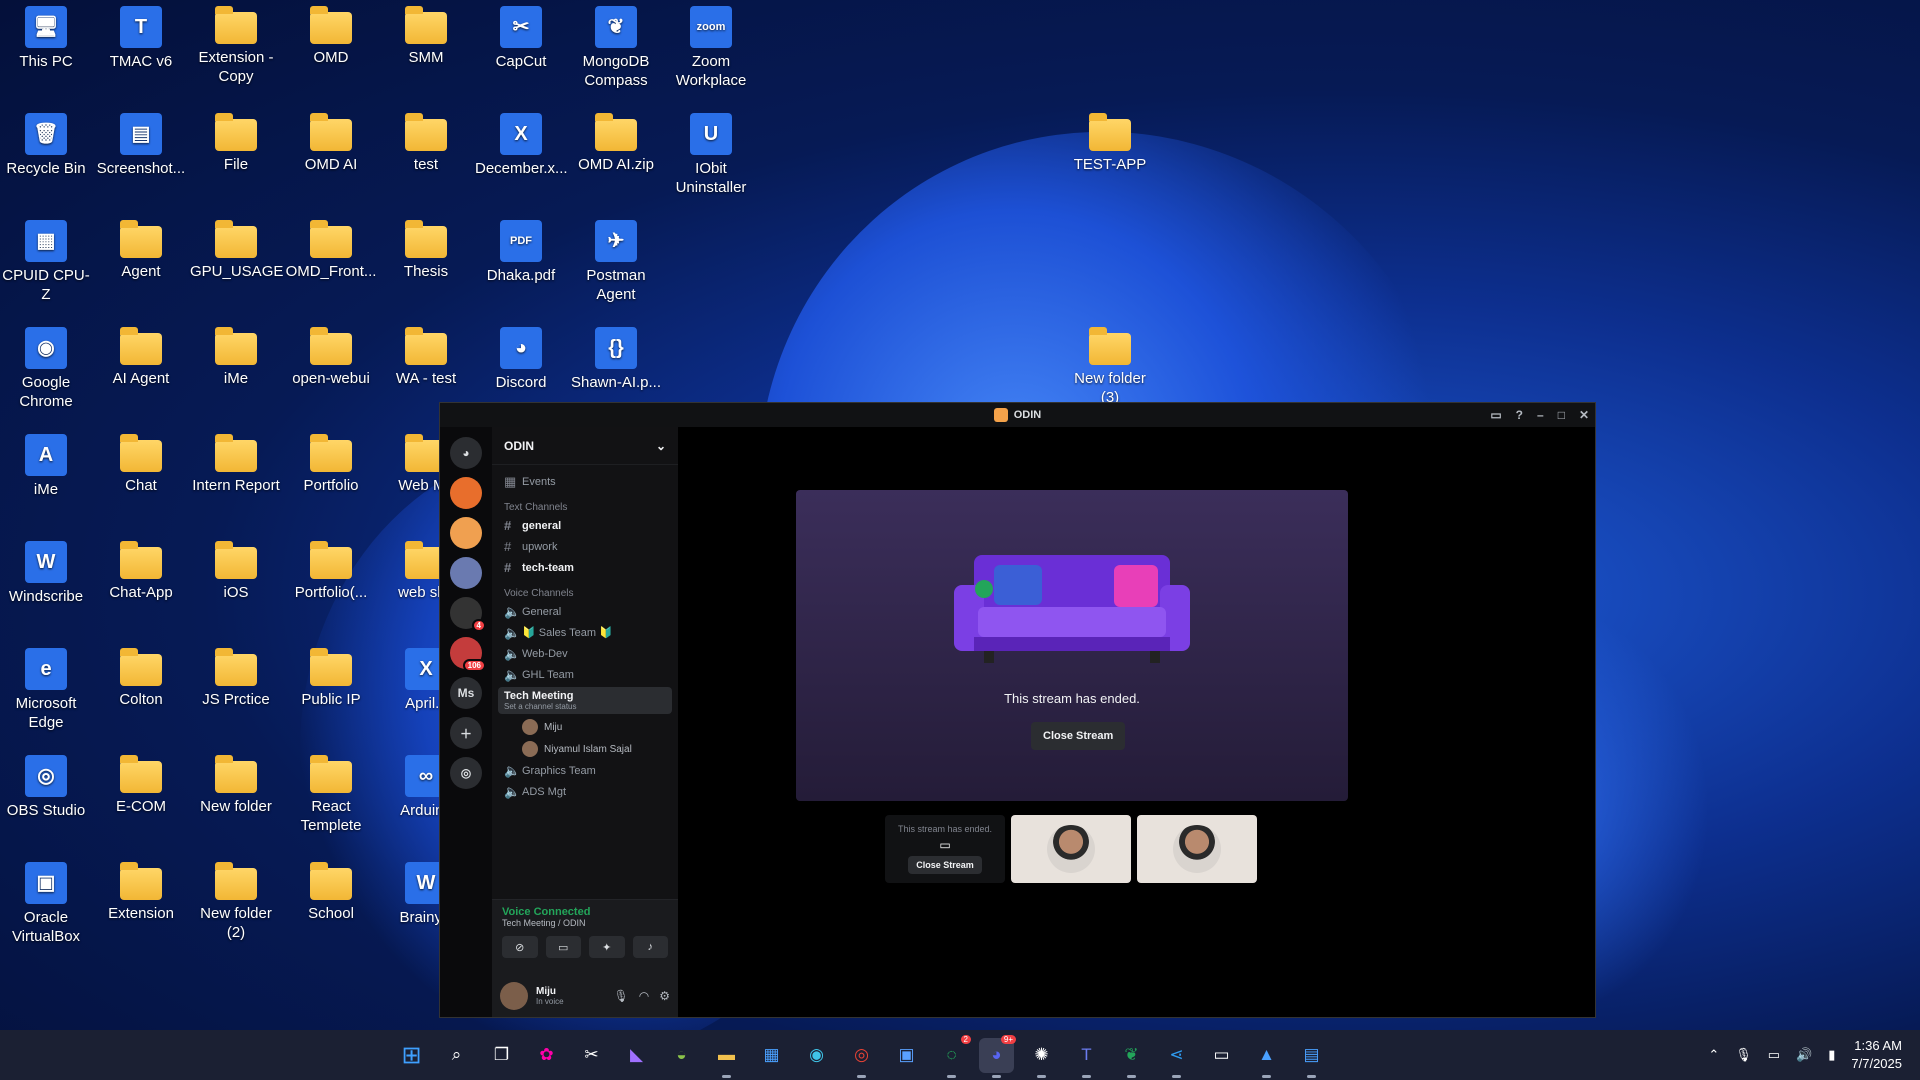 The image size is (1920, 1080). What do you see at coordinates (585, 700) in the screenshot?
I see `active-voice-channel: Tech Meeting Set a channel status` at bounding box center [585, 700].